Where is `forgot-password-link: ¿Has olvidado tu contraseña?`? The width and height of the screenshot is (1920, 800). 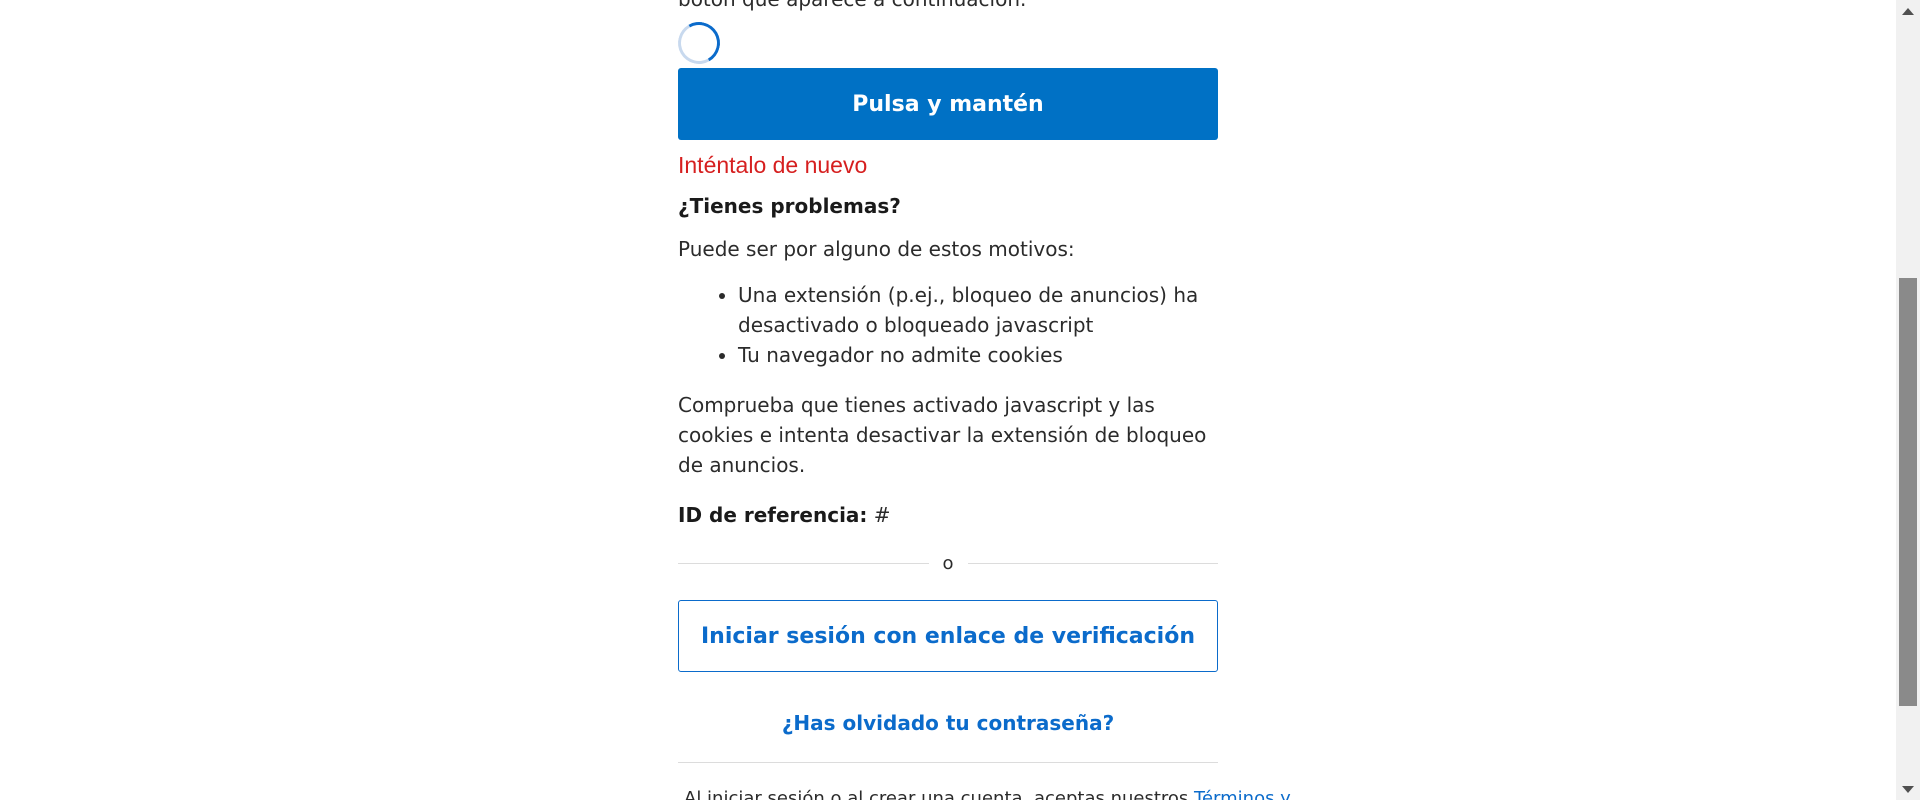
forgot-password-link: ¿Has olvidado tu contraseña? is located at coordinates (948, 723).